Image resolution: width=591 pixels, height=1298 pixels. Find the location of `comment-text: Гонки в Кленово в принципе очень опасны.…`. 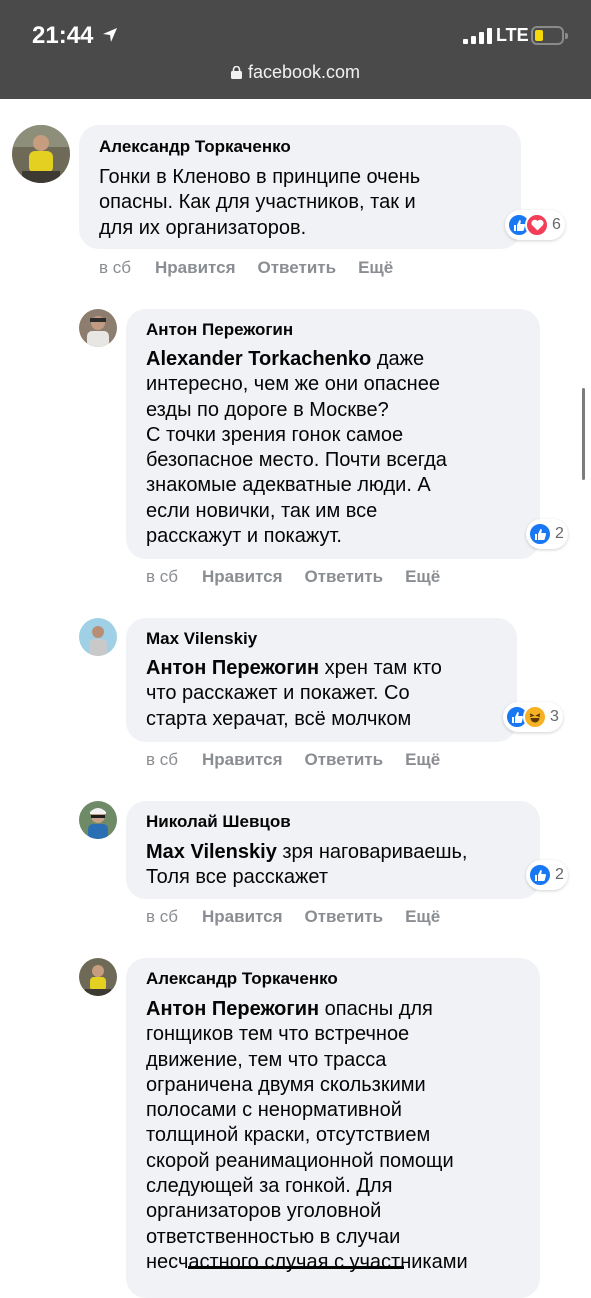

comment-text: Гонки в Кленово в принципе очень опасны.… is located at coordinates (259, 203).